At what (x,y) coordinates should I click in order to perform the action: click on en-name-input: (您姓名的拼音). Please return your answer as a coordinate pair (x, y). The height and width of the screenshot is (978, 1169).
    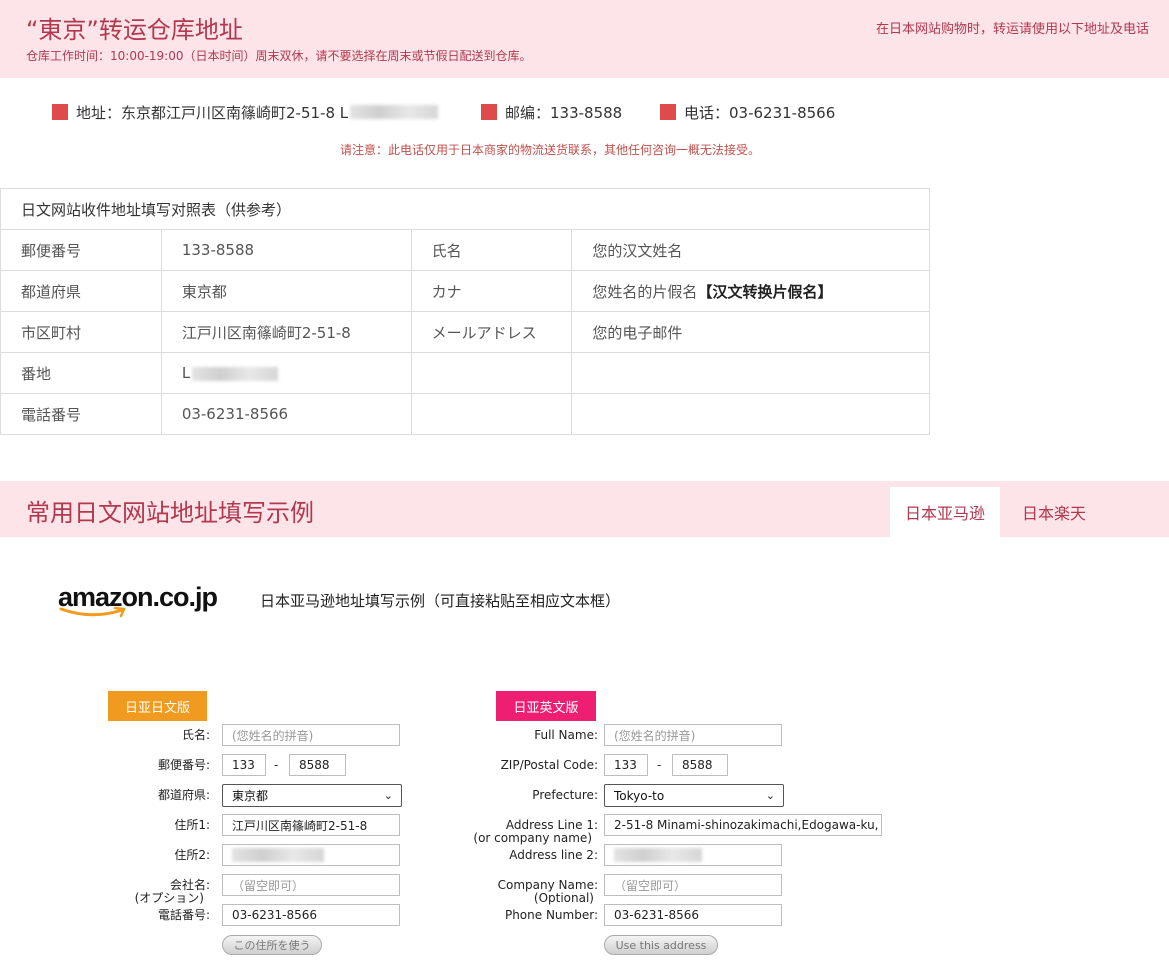
    Looking at the image, I should click on (693, 735).